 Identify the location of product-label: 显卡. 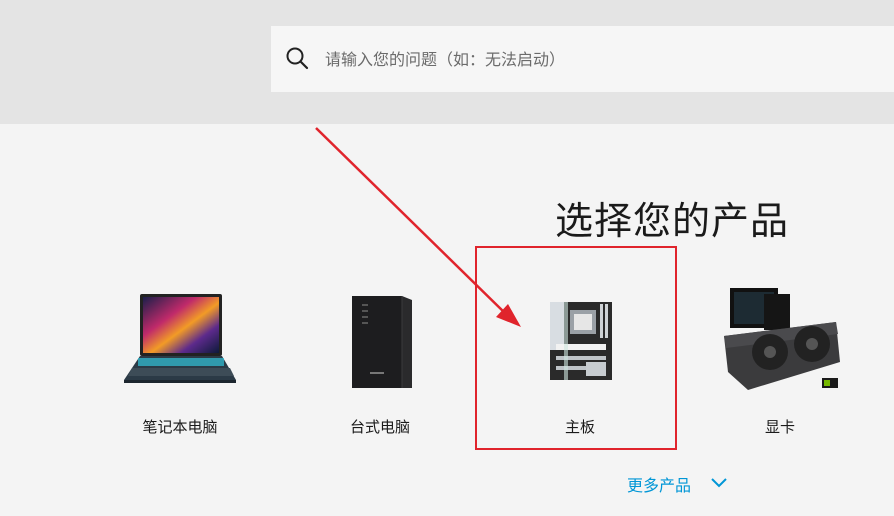
(779, 427).